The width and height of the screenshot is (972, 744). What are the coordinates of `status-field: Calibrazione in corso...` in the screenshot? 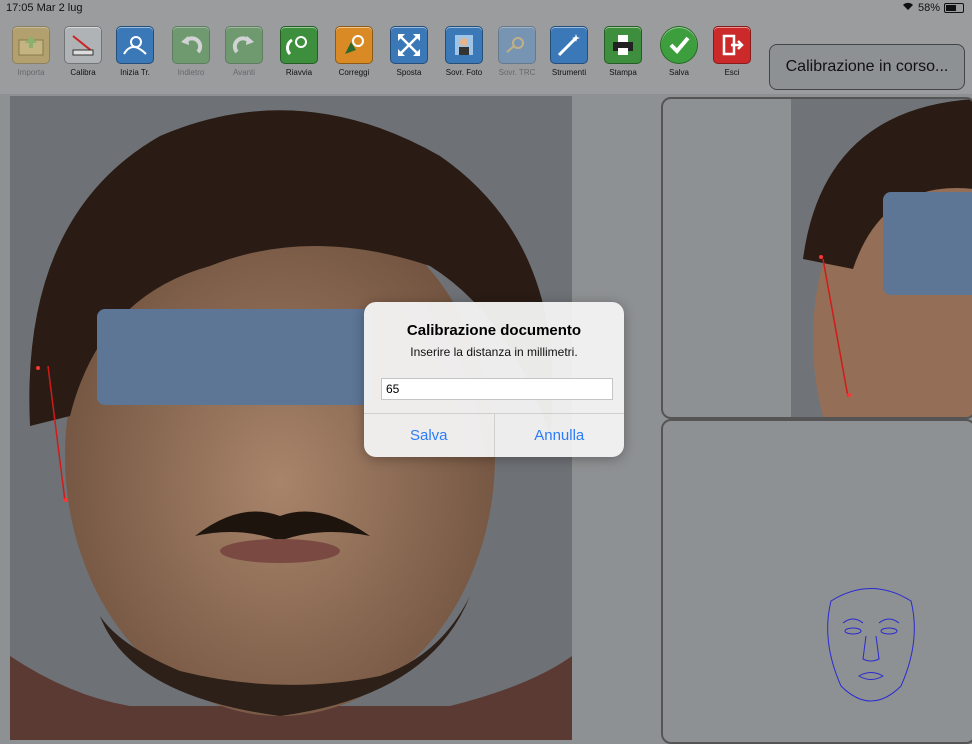 It's located at (867, 67).